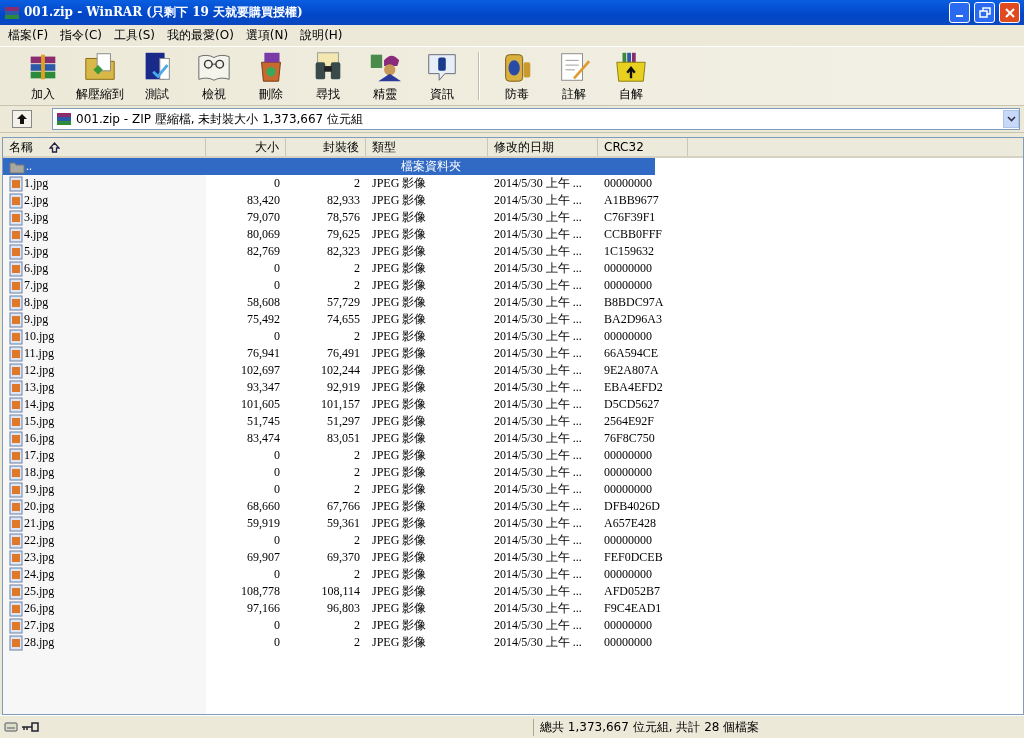 The height and width of the screenshot is (738, 1024). I want to click on table-cell-text: D5CD5627, so click(632, 404).